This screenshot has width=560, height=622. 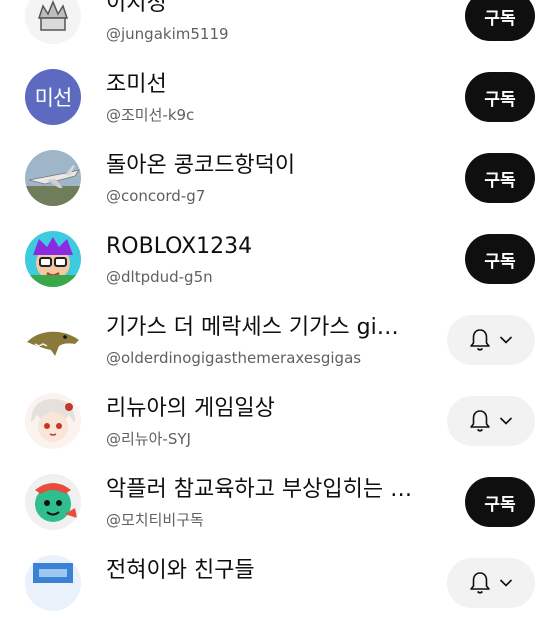 I want to click on channel-name: ROBLOX1234, so click(x=271, y=247).